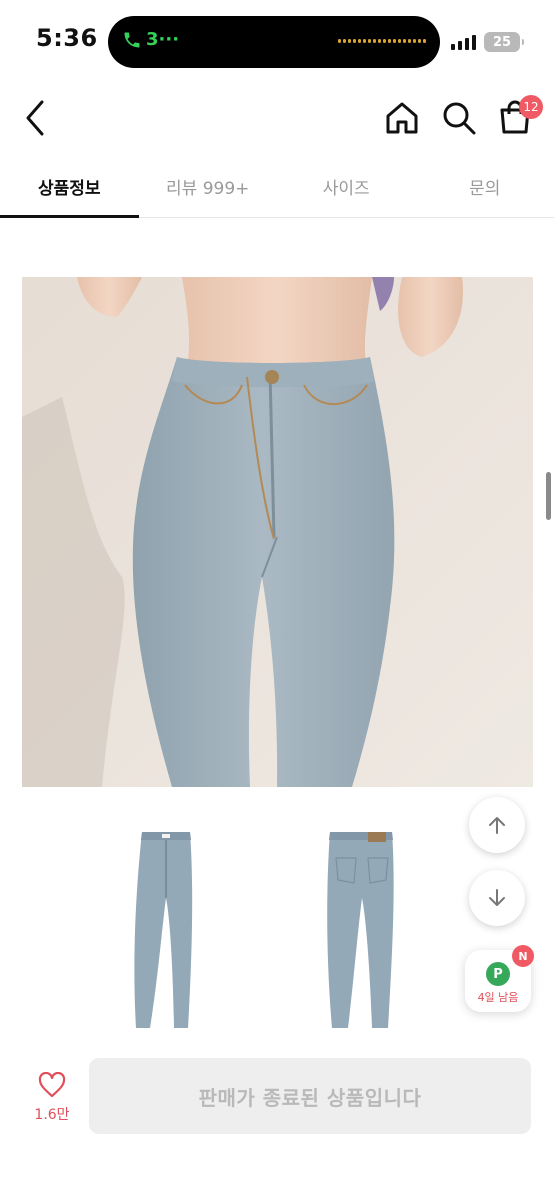 This screenshot has width=554, height=1200. Describe the element at coordinates (548, 496) in the screenshot. I see `scrollbar` at that location.